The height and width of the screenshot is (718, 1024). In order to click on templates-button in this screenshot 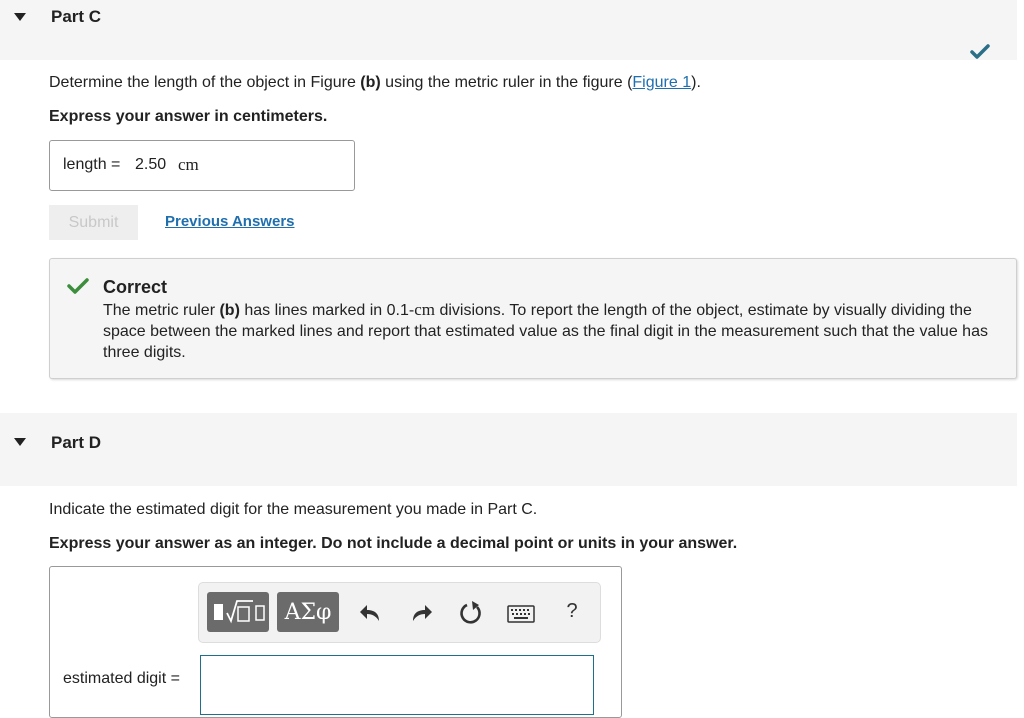, I will do `click(238, 612)`.